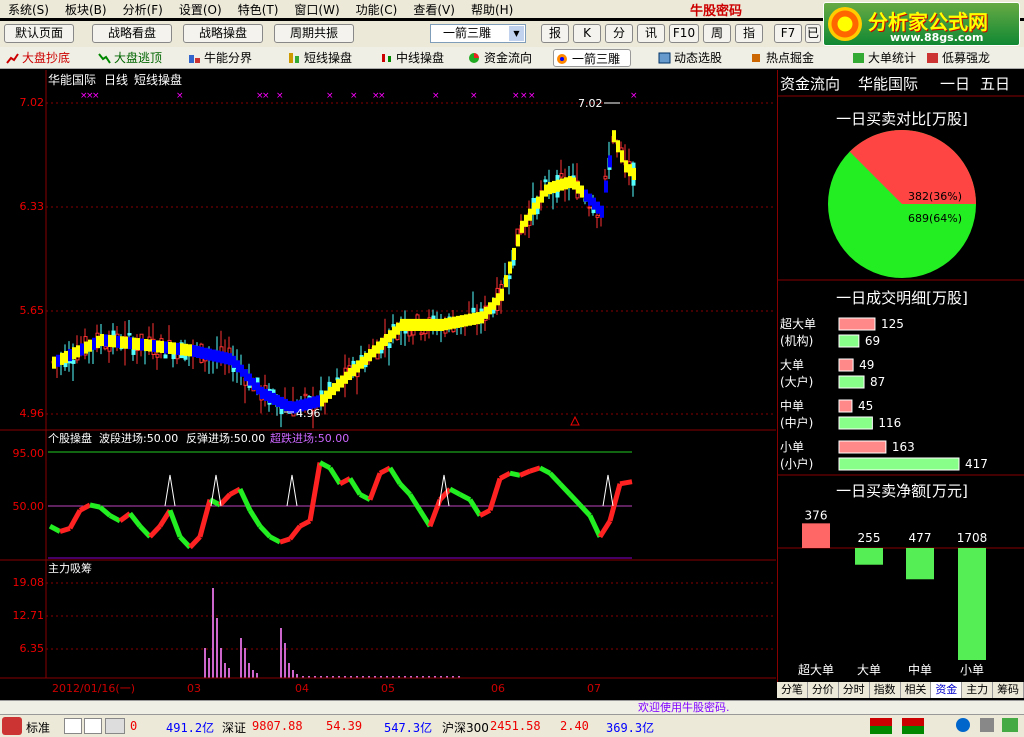 The height and width of the screenshot is (737, 1024). Describe the element at coordinates (38, 727) in the screenshot. I see `standard-button: 标准` at that location.